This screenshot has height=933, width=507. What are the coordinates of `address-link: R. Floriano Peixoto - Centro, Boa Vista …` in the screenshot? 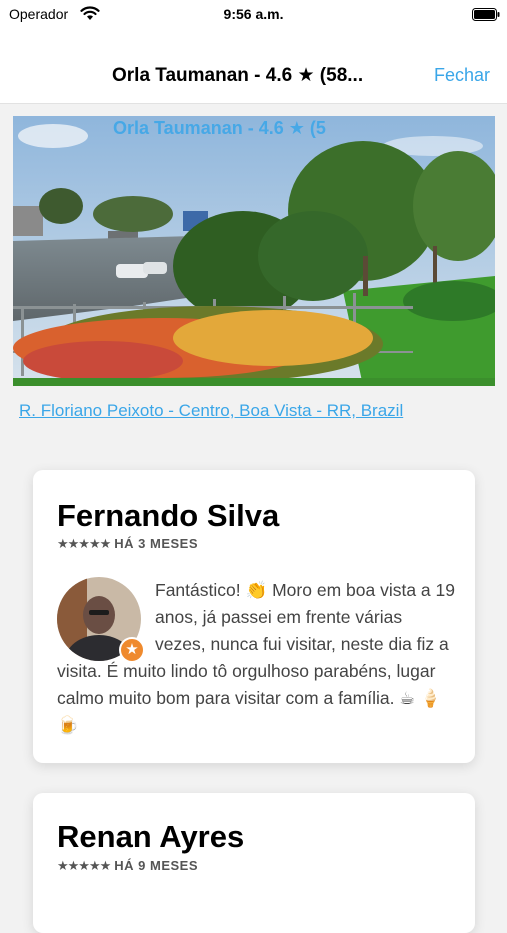 It's located at (211, 411).